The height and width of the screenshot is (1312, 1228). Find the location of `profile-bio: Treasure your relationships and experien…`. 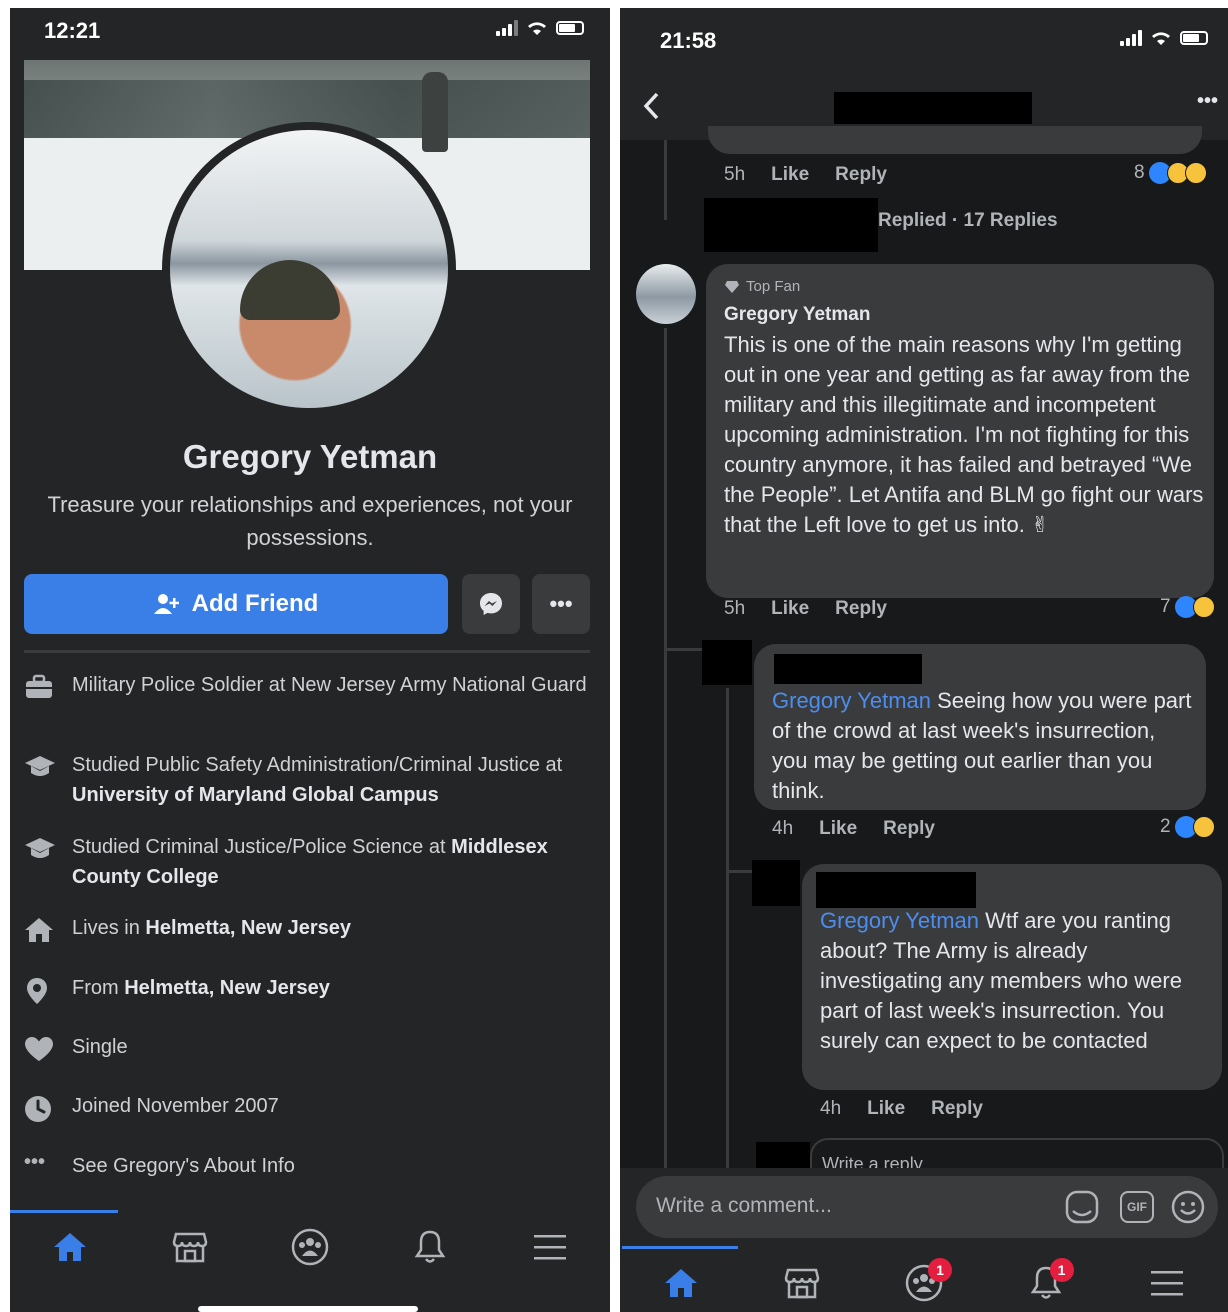

profile-bio: Treasure your relationships and experien… is located at coordinates (310, 521).